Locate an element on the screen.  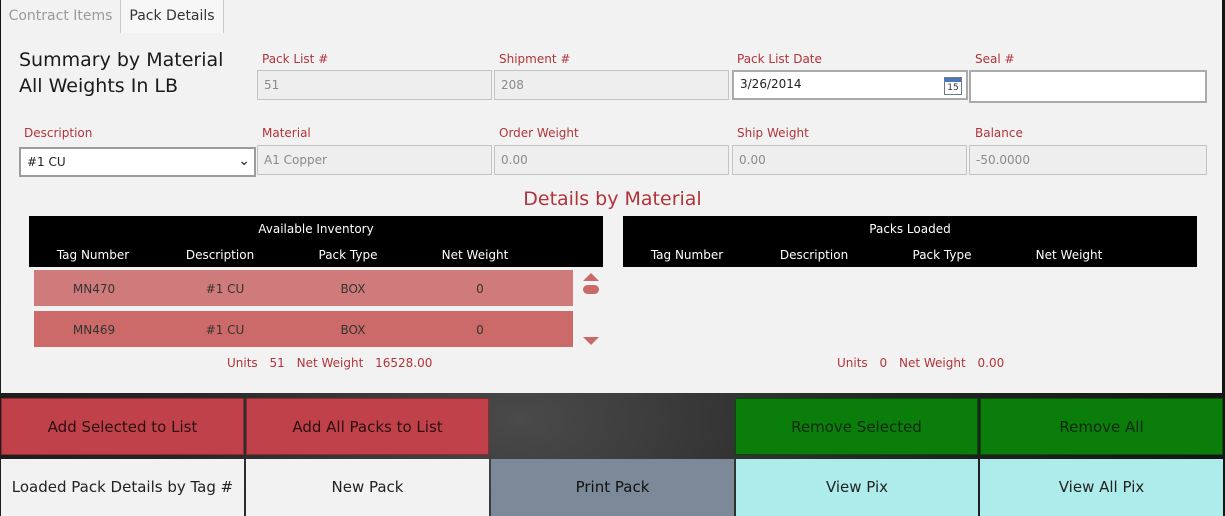
table-row: MN469 #1 CU BOX 0 is located at coordinates (303, 329).